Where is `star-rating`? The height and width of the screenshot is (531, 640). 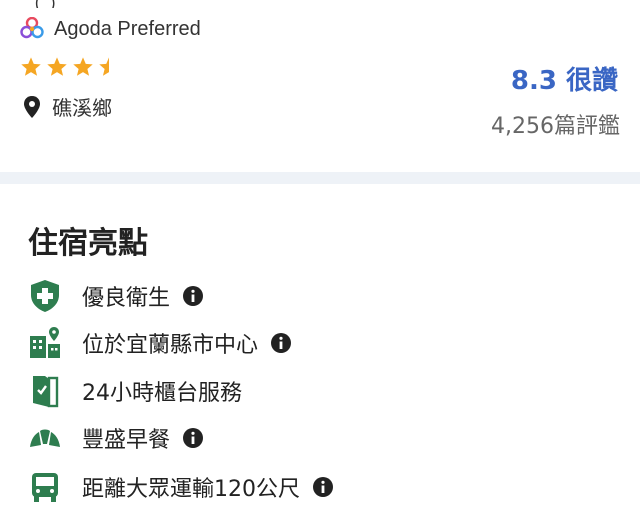 star-rating is located at coordinates (70, 67).